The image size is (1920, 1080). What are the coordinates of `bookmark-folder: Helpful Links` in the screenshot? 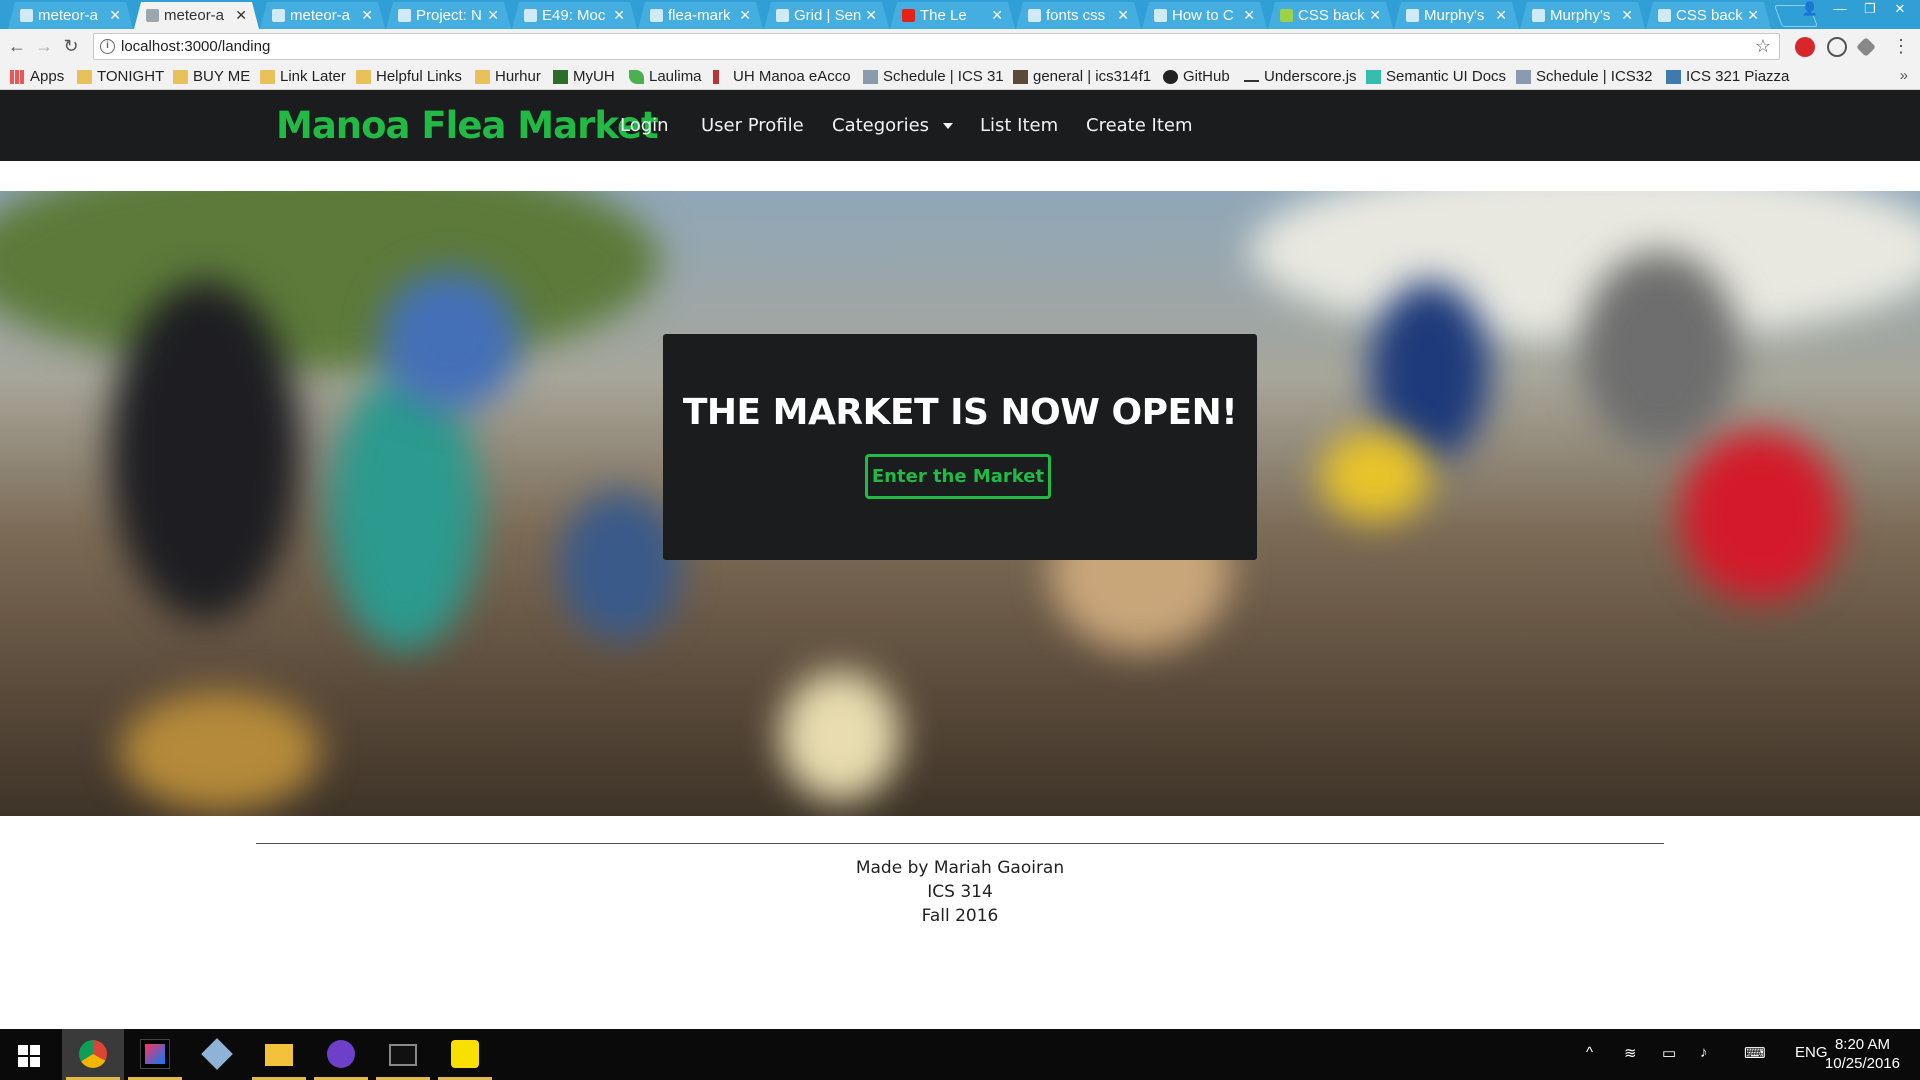 It's located at (409, 77).